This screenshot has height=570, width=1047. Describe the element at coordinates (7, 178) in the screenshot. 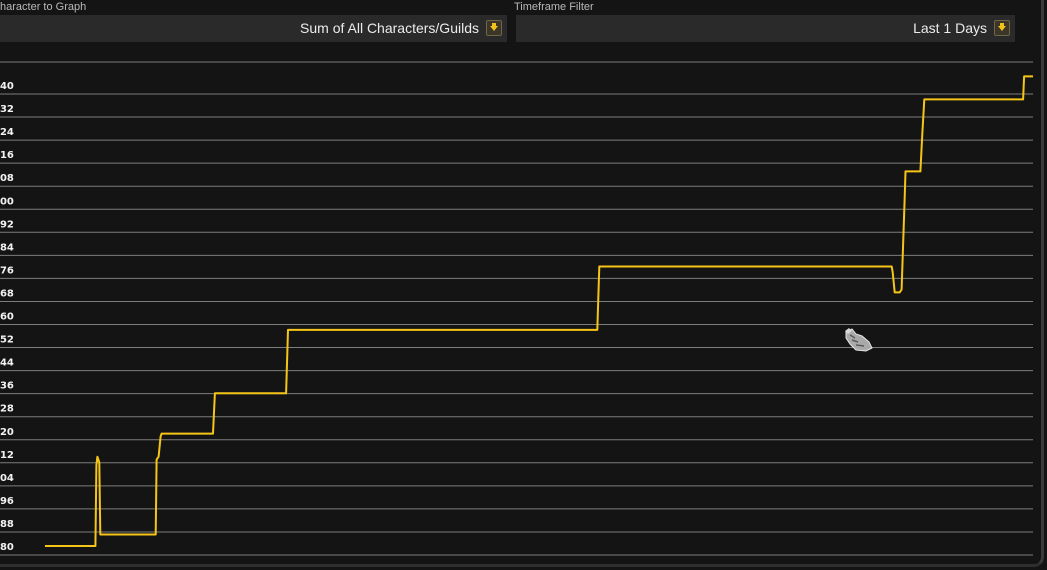

I see `y-tick-label: 408` at that location.